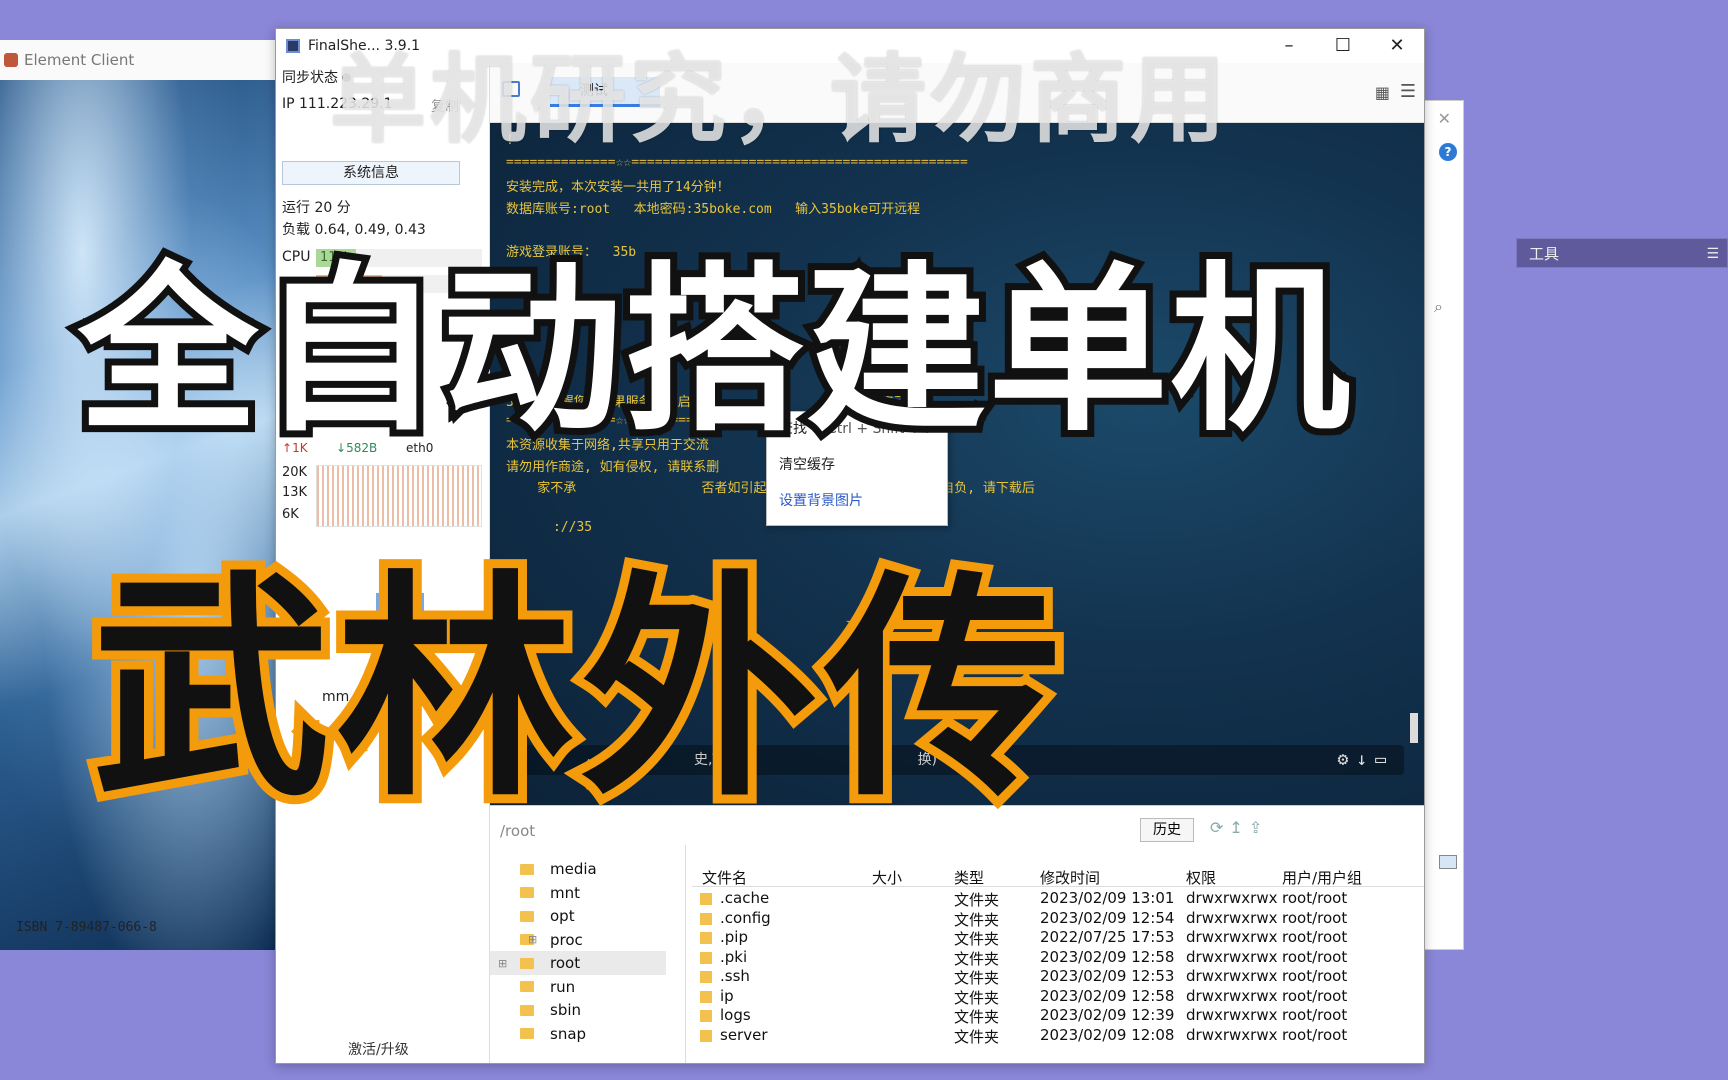 Image resolution: width=1728 pixels, height=1080 pixels. Describe the element at coordinates (1448, 152) in the screenshot. I see `help-icon: ?` at that location.